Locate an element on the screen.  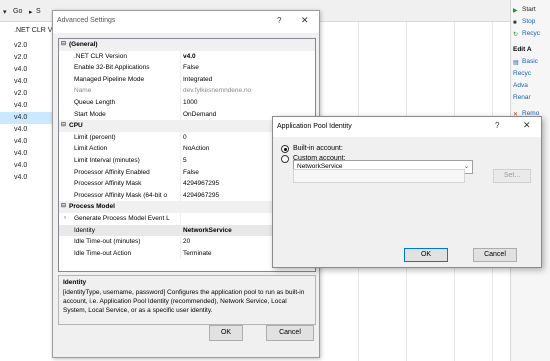
custom-account-field is located at coordinates (379, 176).